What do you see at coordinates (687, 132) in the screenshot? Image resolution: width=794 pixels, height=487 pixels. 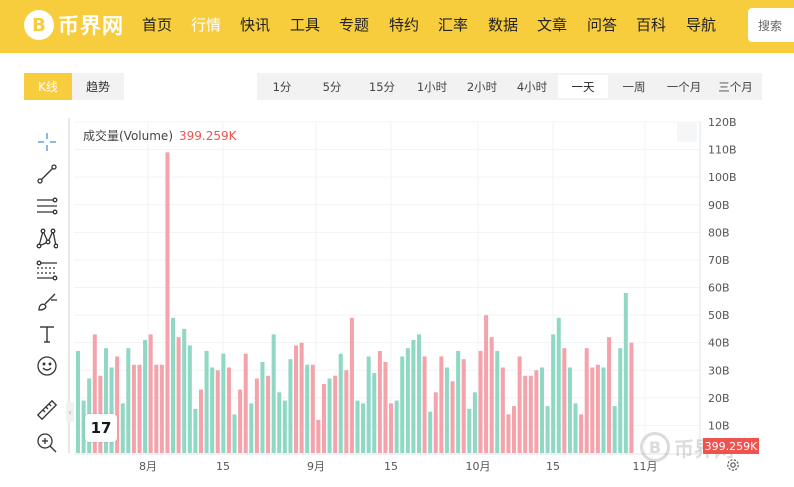 I see `chart-corner-button` at bounding box center [687, 132].